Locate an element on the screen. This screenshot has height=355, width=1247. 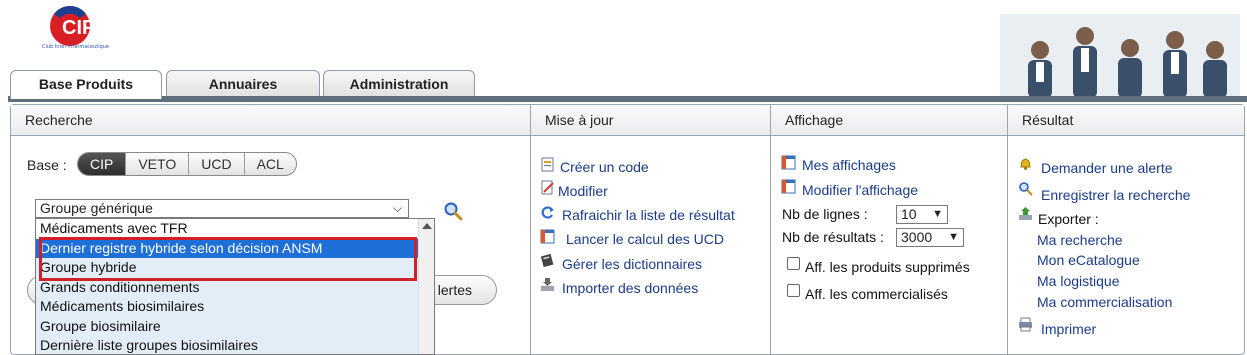
base-option-cip: CIP is located at coordinates (102, 164).